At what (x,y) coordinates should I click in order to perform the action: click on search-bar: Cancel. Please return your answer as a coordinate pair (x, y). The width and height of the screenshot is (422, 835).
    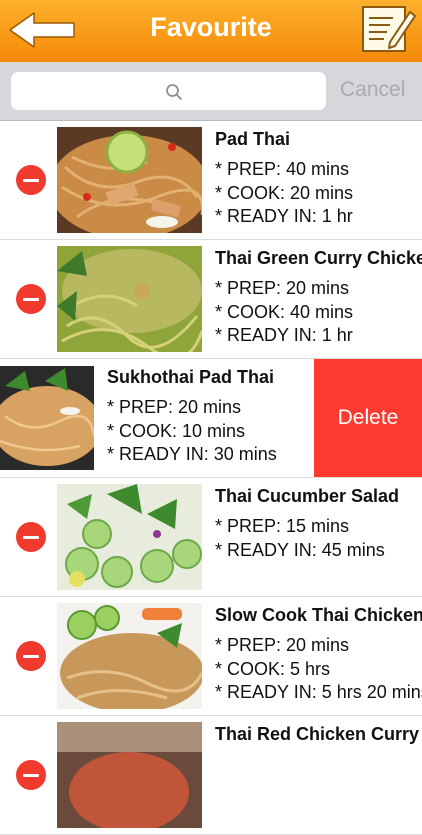
    Looking at the image, I should click on (211, 91).